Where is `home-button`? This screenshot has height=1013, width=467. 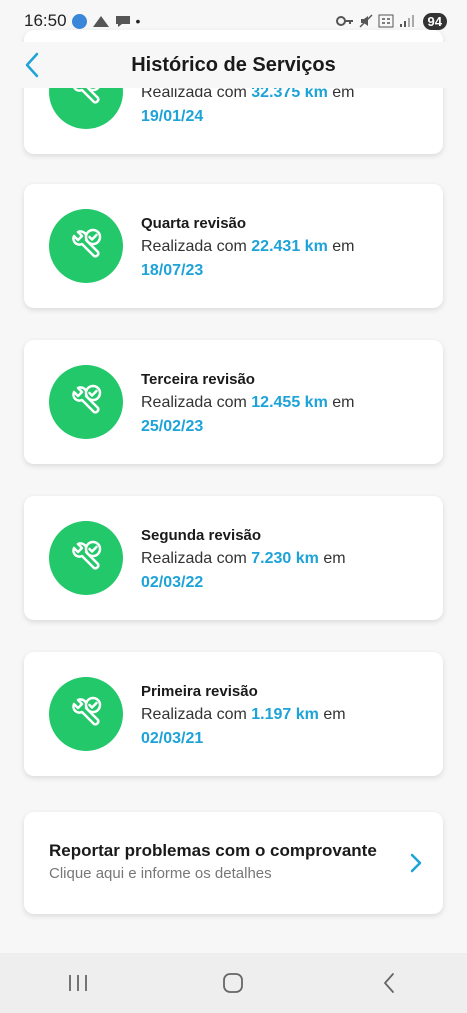
home-button is located at coordinates (233, 983).